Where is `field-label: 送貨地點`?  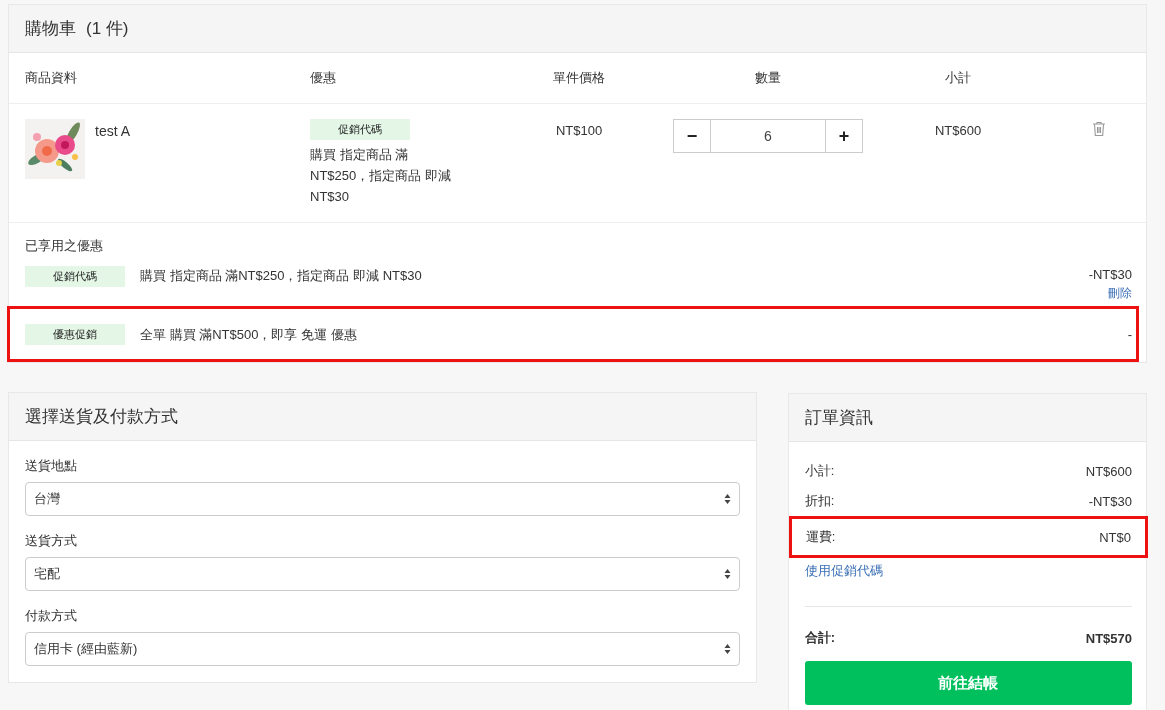 field-label: 送貨地點 is located at coordinates (51, 466).